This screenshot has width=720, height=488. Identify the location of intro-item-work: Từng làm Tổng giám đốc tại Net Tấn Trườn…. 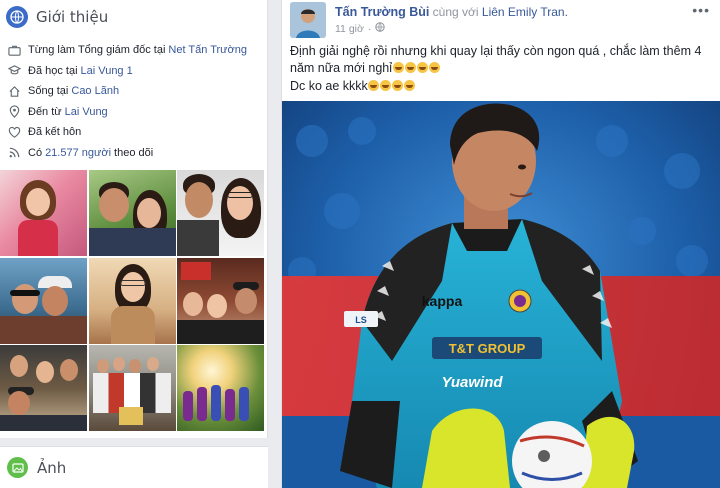
(133, 50).